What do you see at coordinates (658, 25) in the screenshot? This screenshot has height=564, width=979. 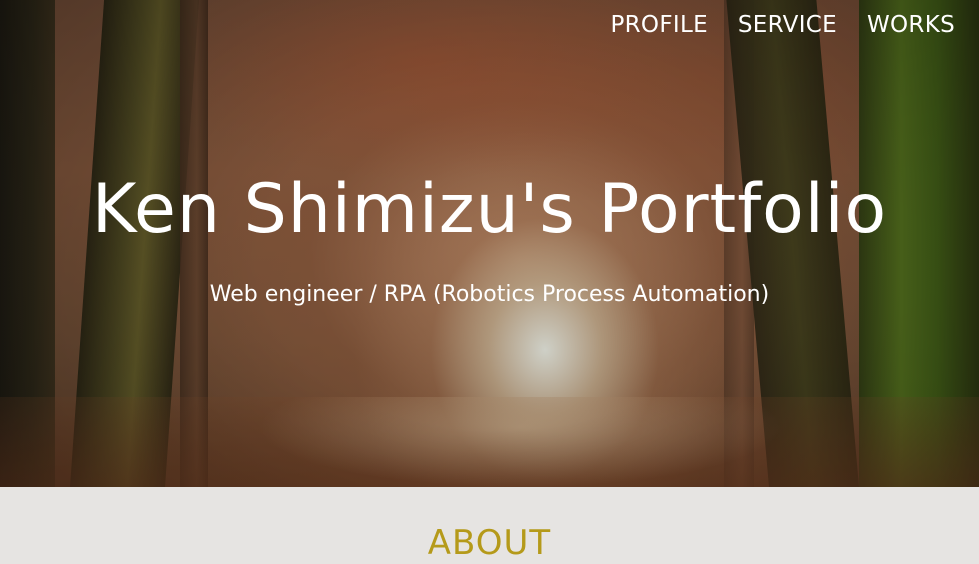 I see `nav-link-profile: PROFILE` at bounding box center [658, 25].